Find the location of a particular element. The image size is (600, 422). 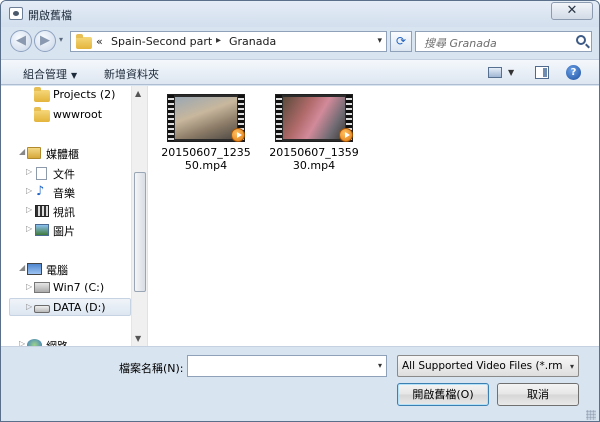

file-type-select: All Supported Video Files (*.rm;*. ▾ is located at coordinates (488, 366).